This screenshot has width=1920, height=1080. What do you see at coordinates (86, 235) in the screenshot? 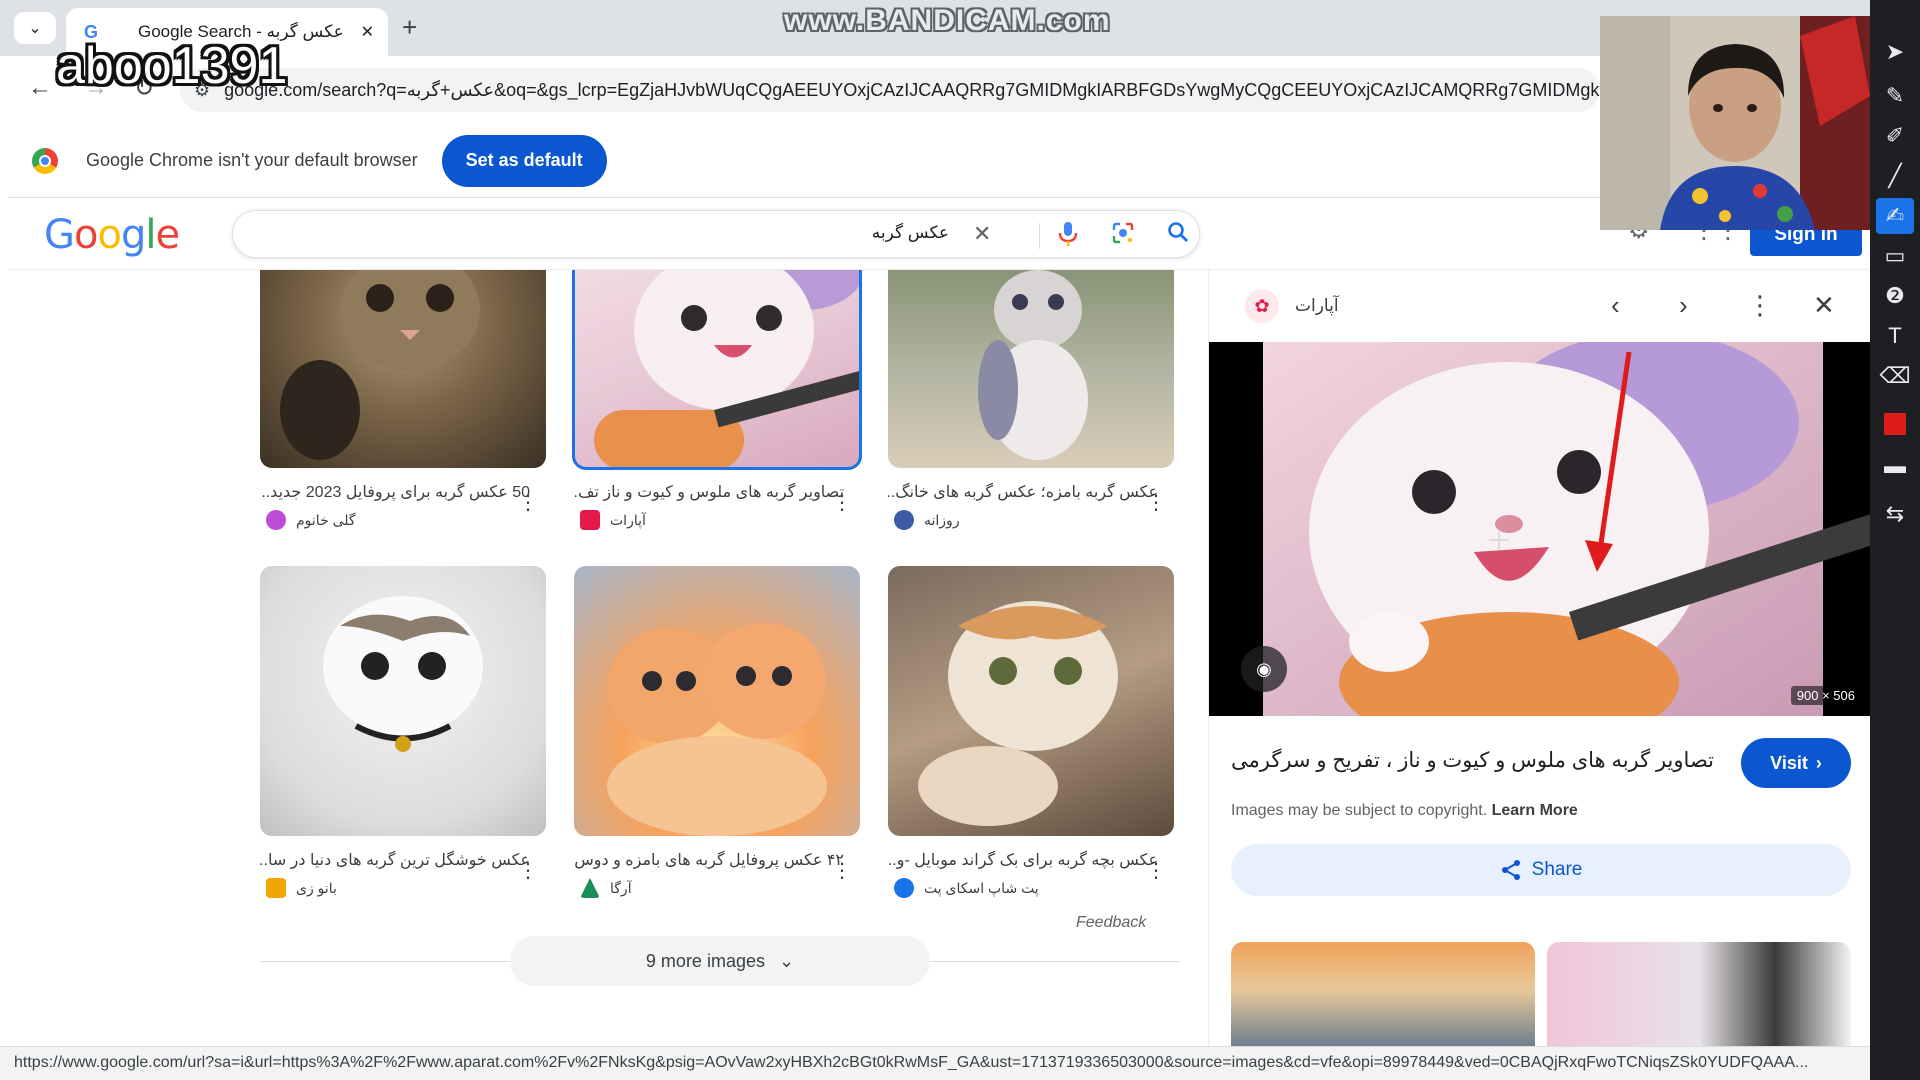
I see `logo-letter: o` at bounding box center [86, 235].